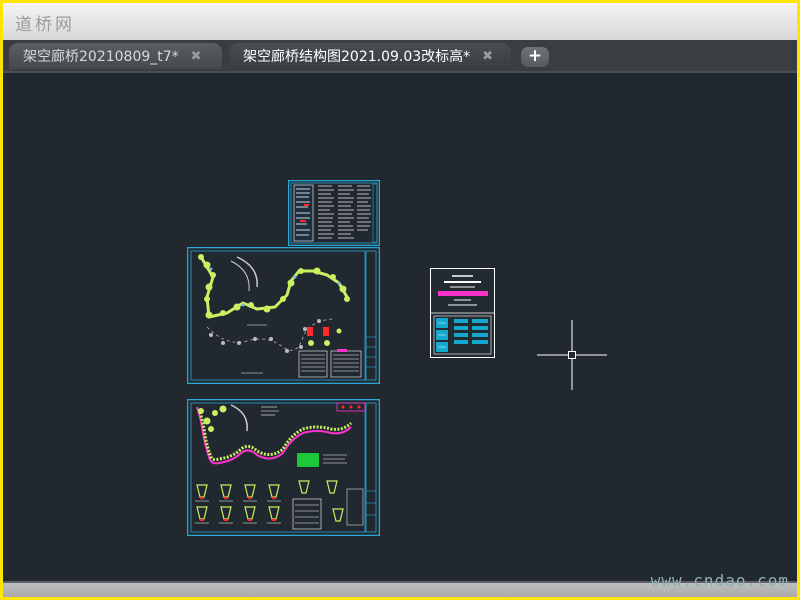 The image size is (800, 600). What do you see at coordinates (101, 57) in the screenshot?
I see `tab-label: 架空廊桥20210809_t7*` at bounding box center [101, 57].